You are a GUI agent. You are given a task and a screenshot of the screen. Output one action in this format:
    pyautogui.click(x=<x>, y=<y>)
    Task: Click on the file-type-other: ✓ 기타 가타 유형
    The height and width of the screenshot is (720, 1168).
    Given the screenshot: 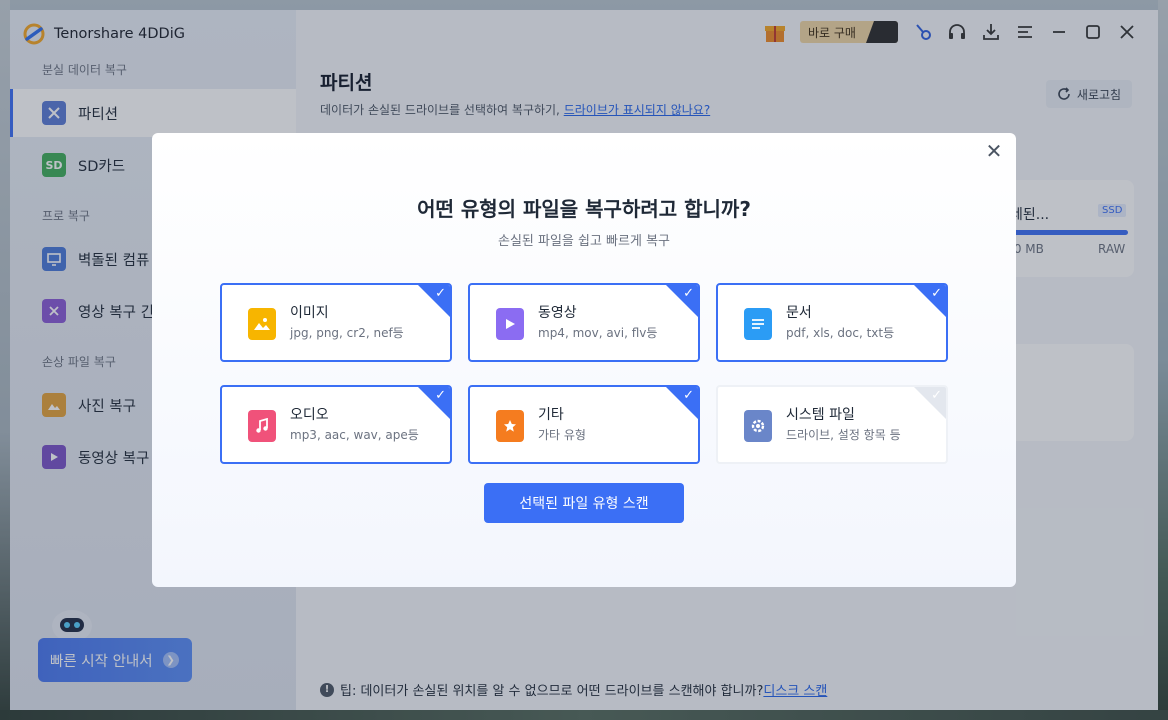 What is the action you would take?
    pyautogui.click(x=584, y=424)
    